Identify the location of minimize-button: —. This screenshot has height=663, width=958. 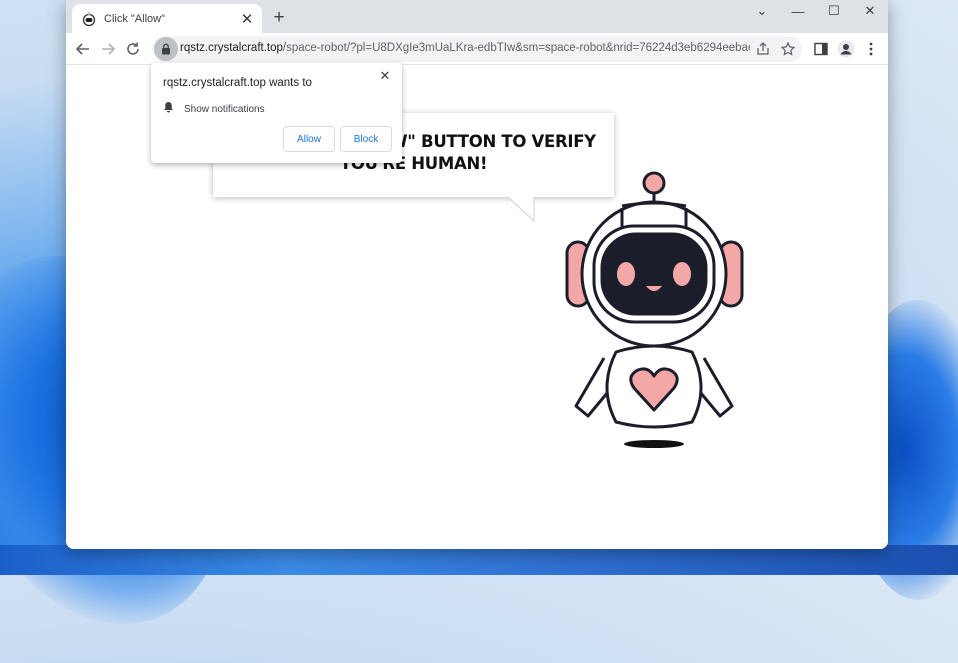
(798, 11).